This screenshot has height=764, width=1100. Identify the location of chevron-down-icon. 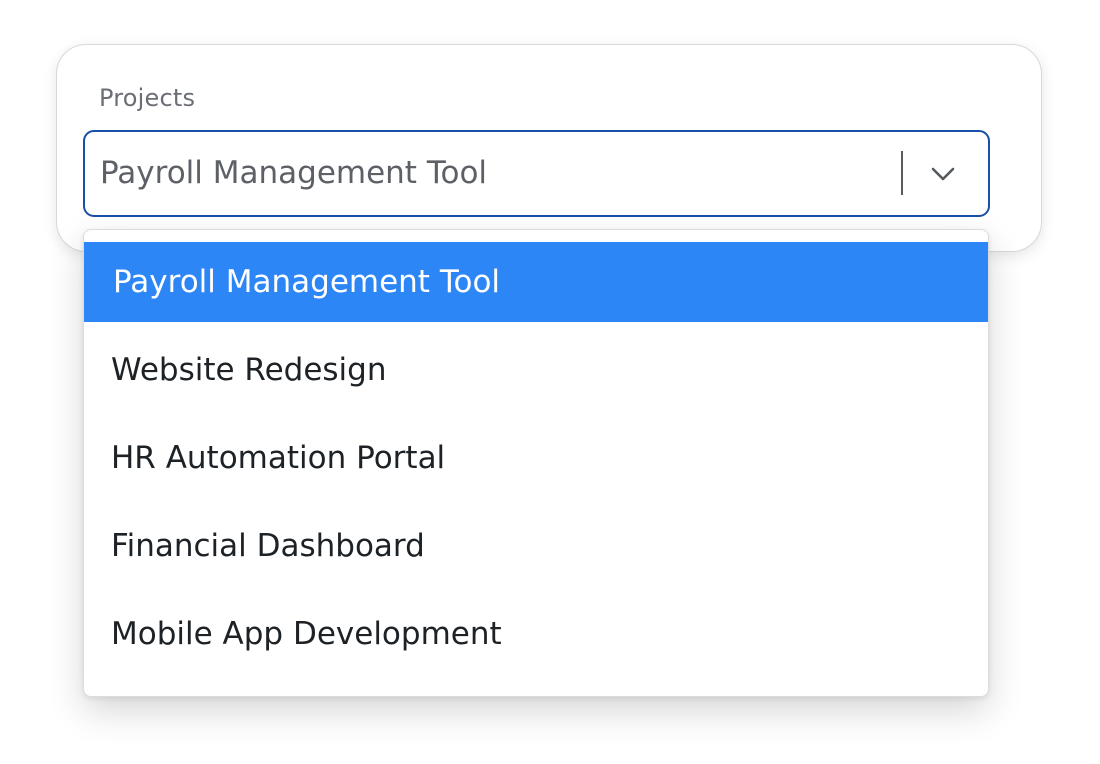
(943, 174).